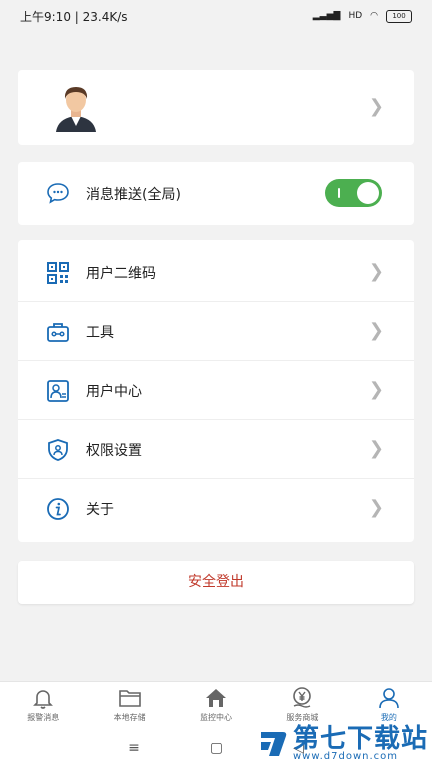 The image size is (432, 768). I want to click on battery-icon: 100, so click(399, 16).